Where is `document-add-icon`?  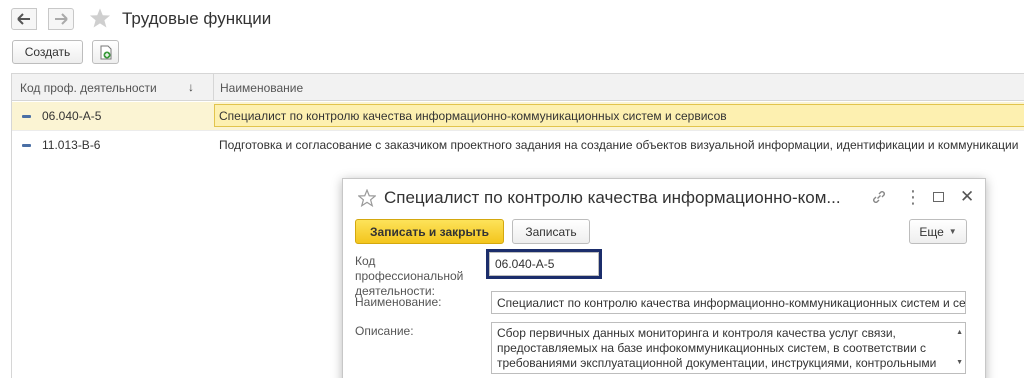
document-add-icon is located at coordinates (105, 52).